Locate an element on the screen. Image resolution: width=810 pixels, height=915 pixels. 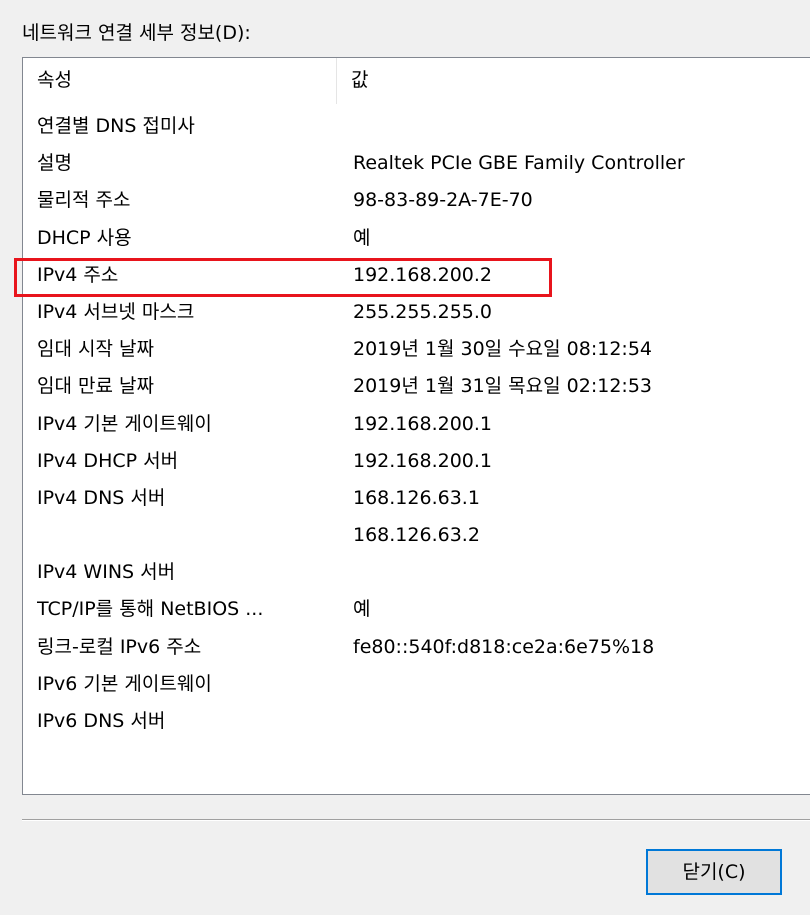
list-row: IPv4 기본 게이트웨이 192.168.200.1 is located at coordinates (416, 424).